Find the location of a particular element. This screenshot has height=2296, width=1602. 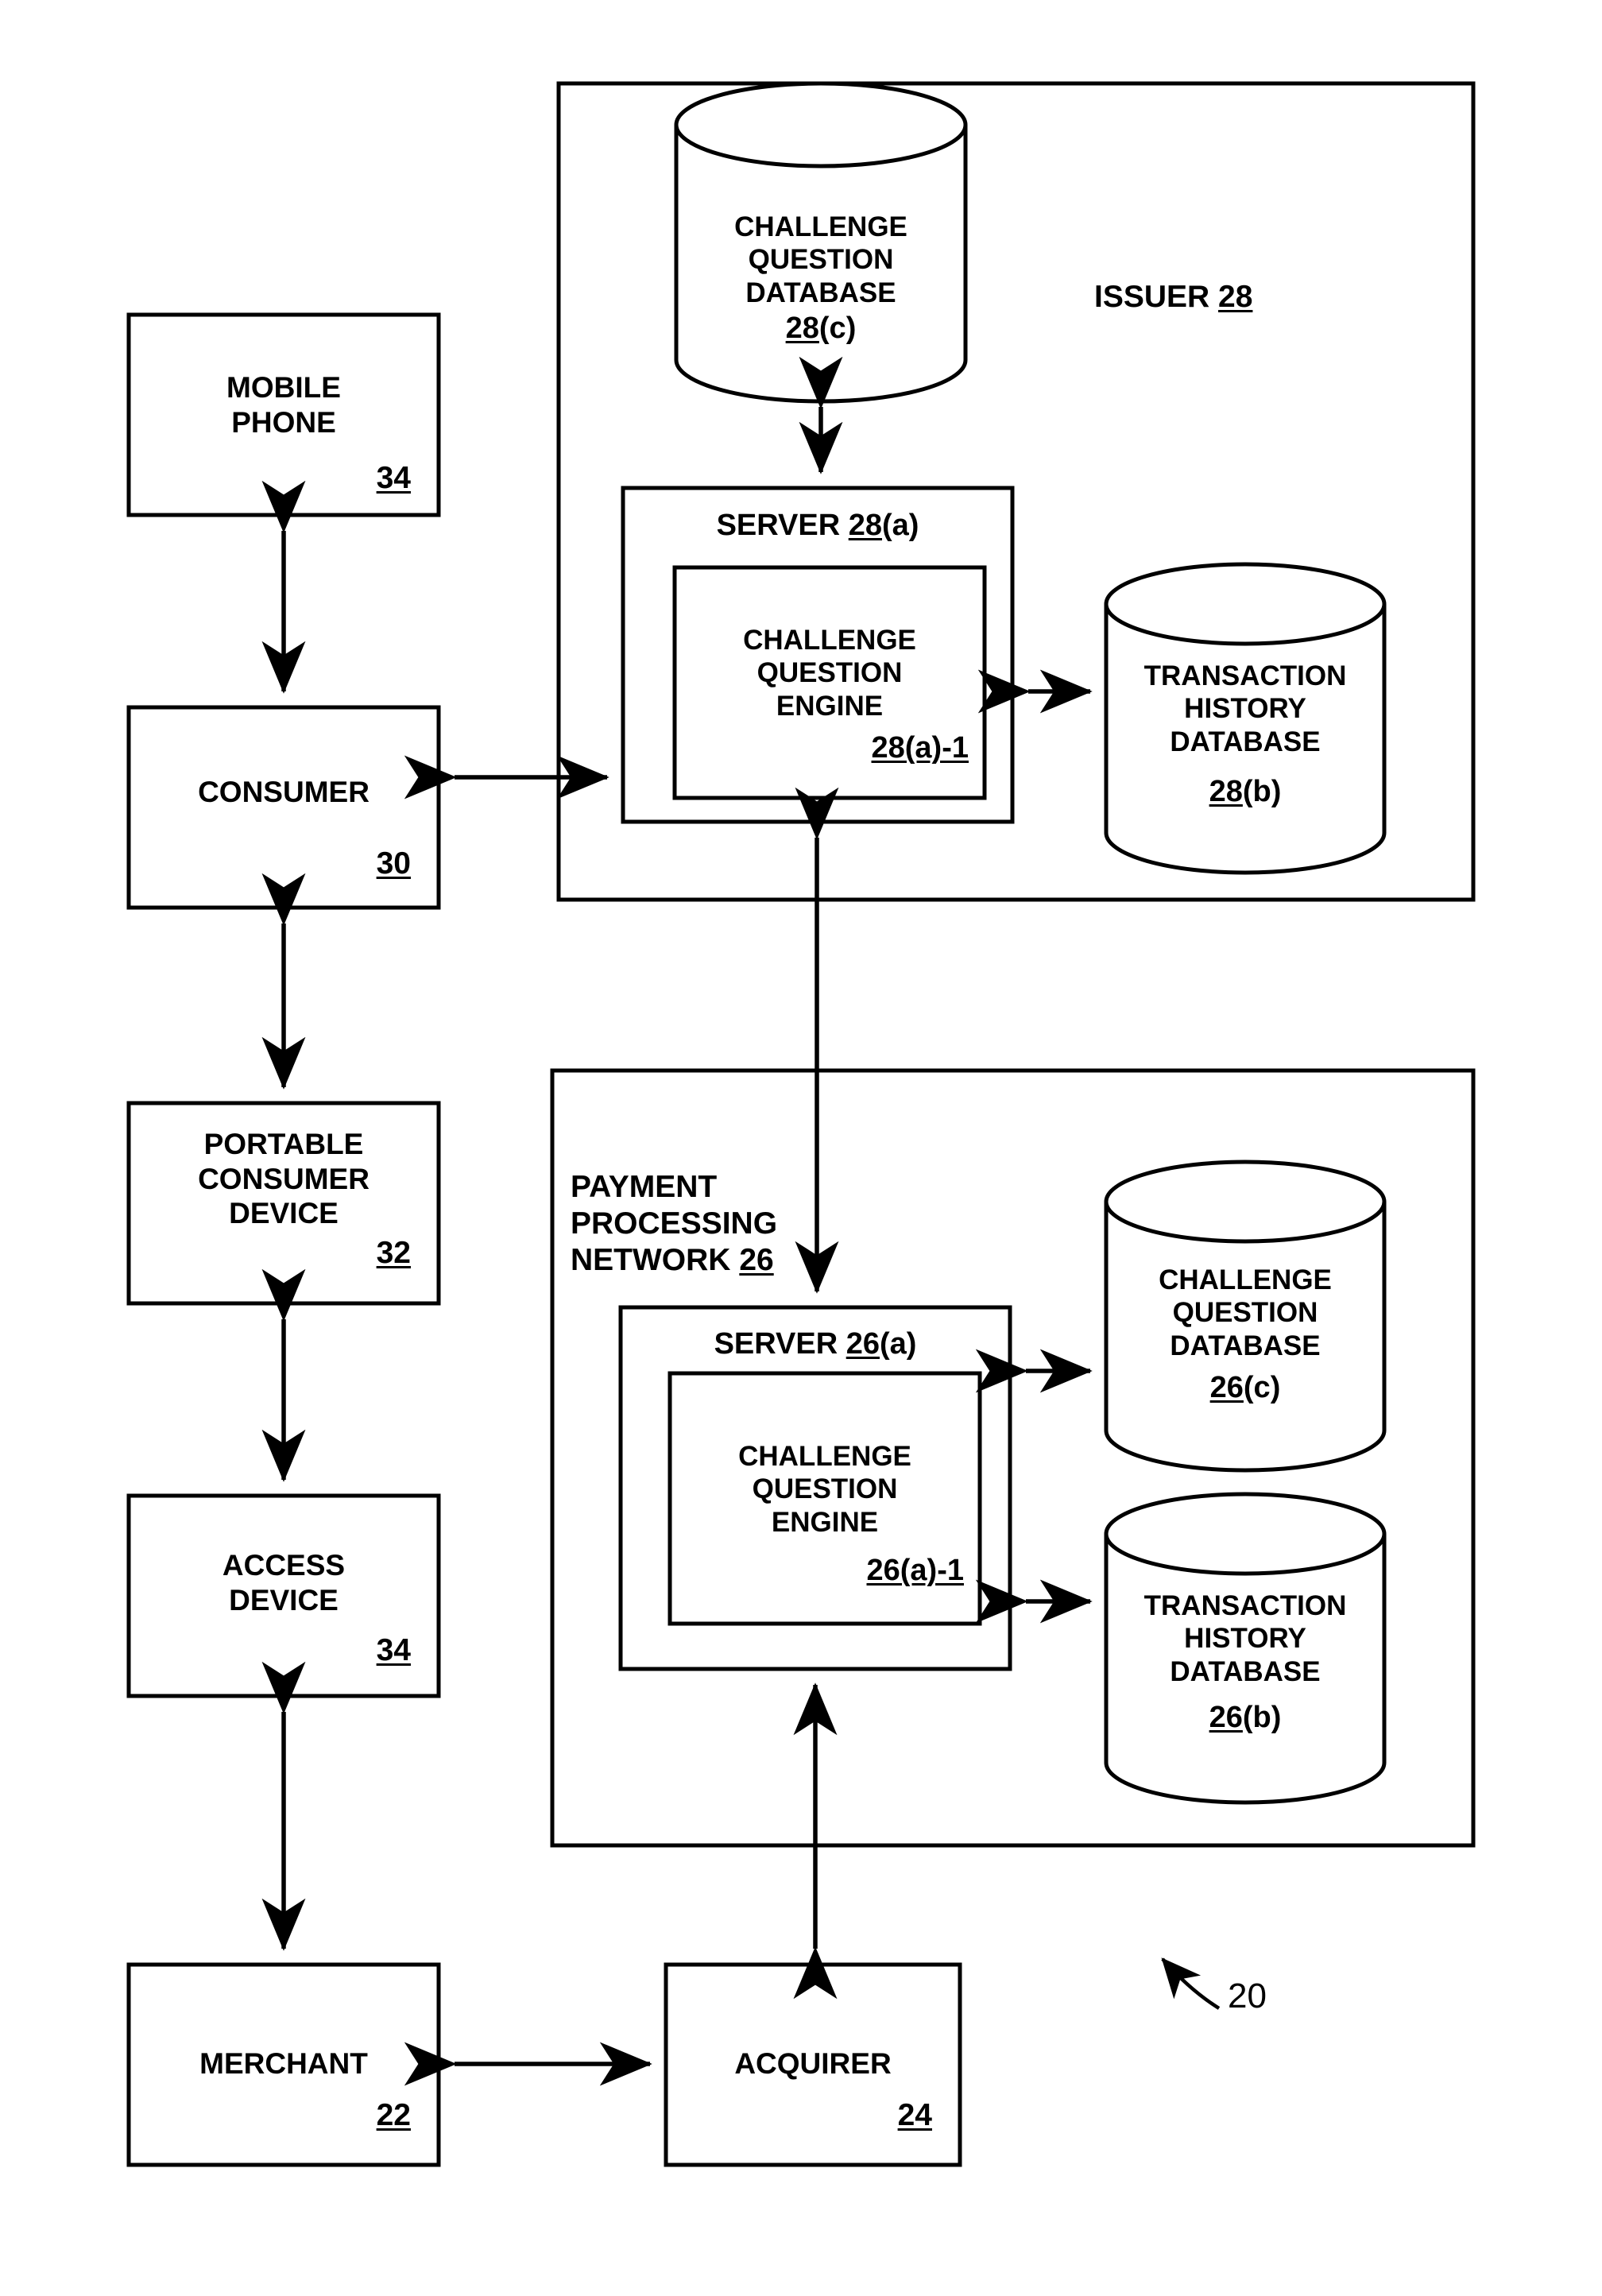

issuer-server-label: SERVER 28(a) is located at coordinates (817, 526).